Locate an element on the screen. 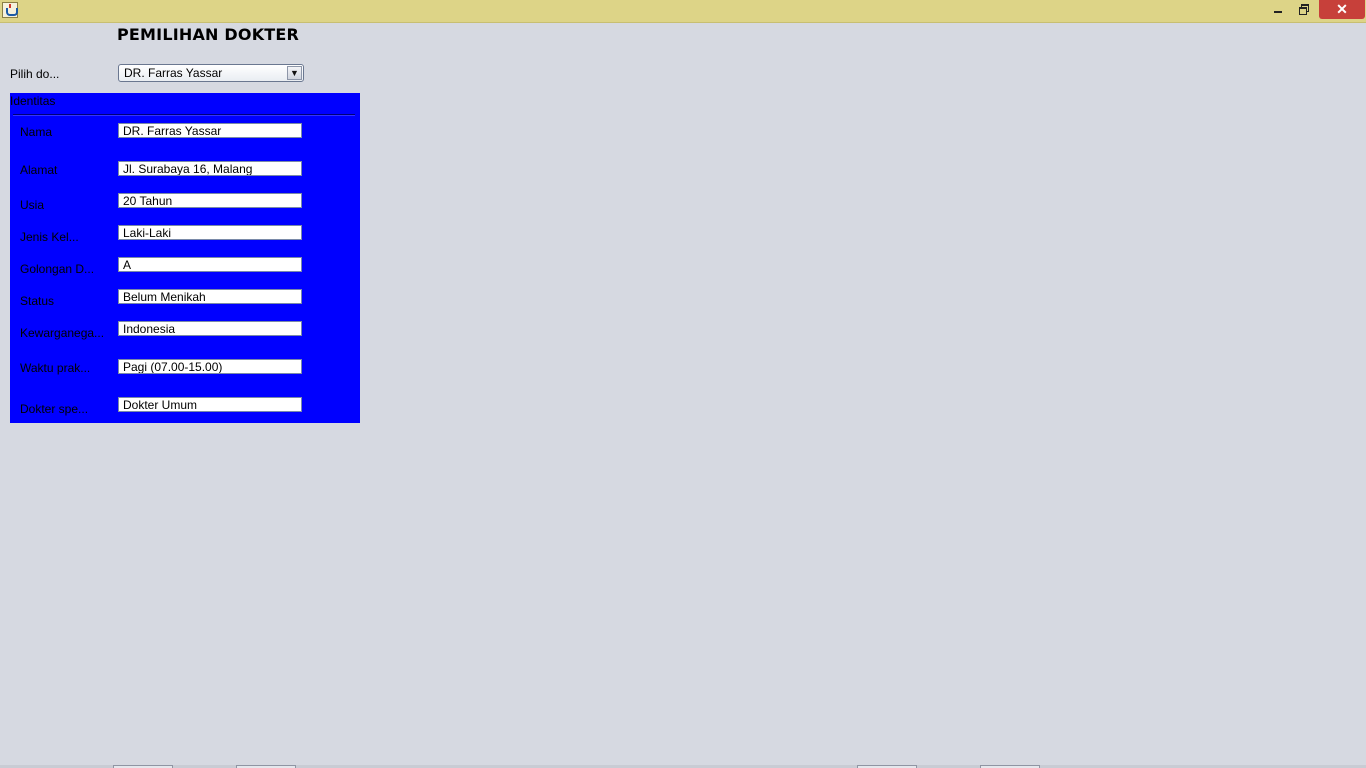  doctor-select-combobox: DR. Farras Yassar ▼ is located at coordinates (211, 73).